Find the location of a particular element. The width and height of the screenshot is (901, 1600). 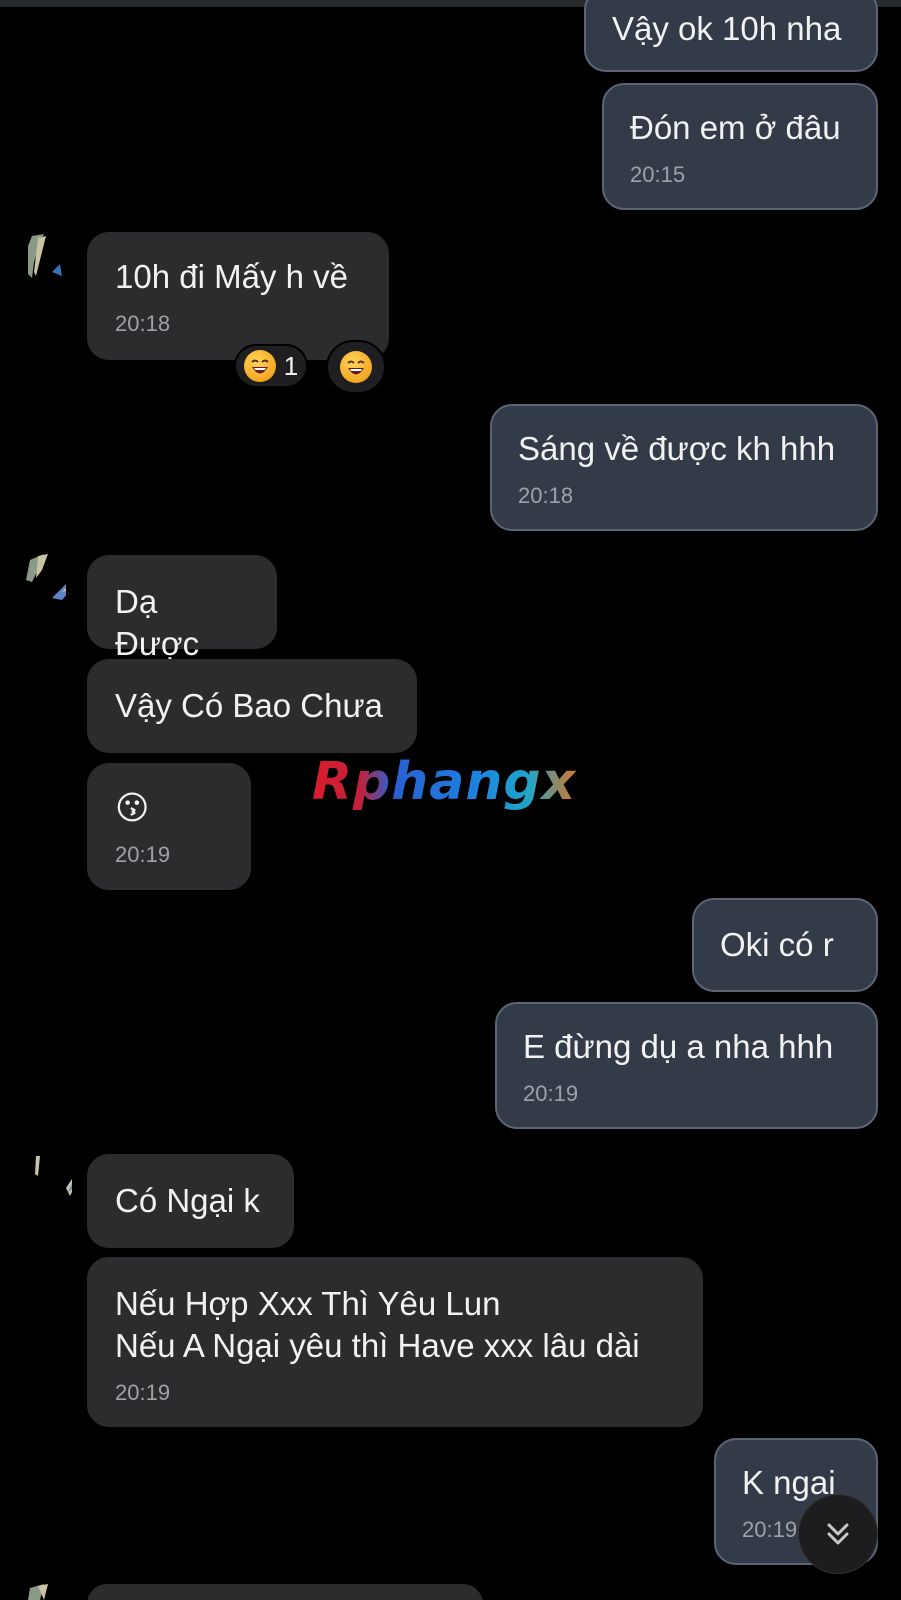

message-bubble-outgoing: Oki có r is located at coordinates (785, 945).